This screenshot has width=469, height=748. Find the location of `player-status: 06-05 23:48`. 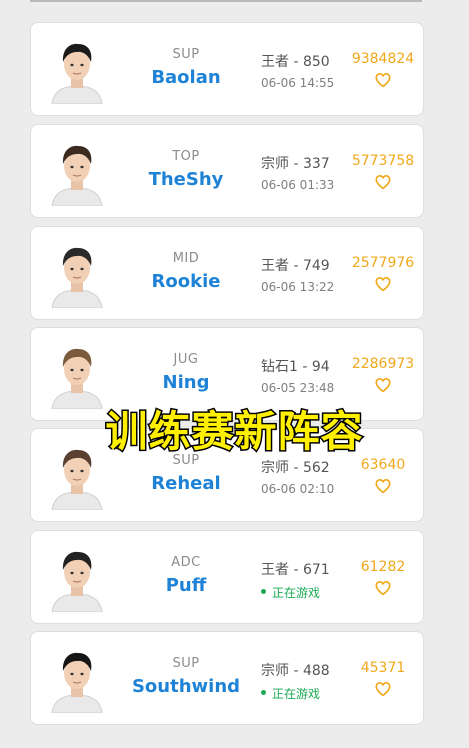

player-status: 06-05 23:48 is located at coordinates (316, 388).